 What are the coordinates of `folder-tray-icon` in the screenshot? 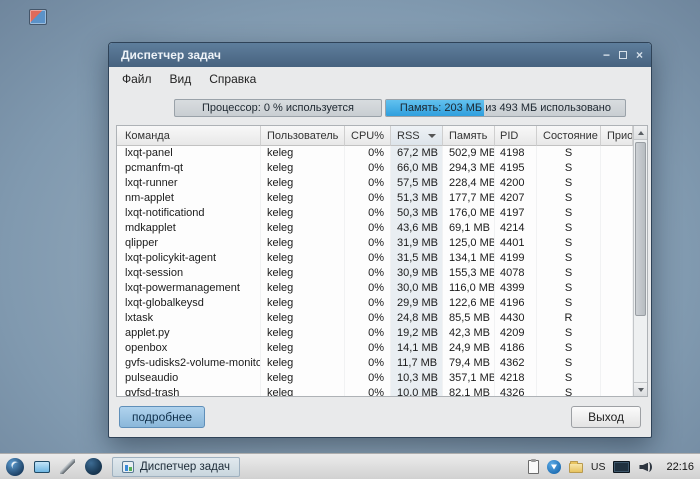 It's located at (575, 466).